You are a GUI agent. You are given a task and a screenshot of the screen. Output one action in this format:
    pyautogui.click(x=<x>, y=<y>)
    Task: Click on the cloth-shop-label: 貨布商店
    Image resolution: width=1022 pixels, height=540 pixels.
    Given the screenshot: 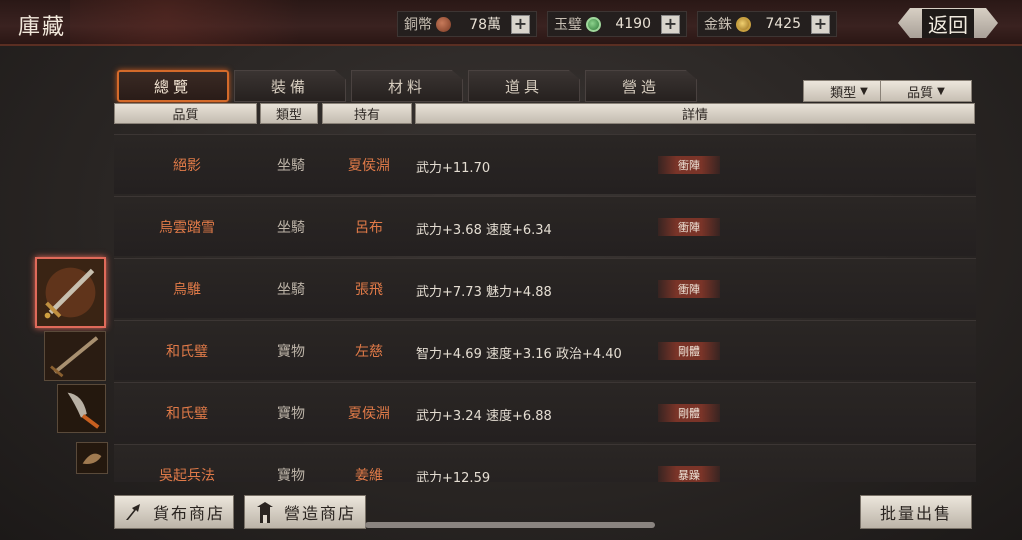 What is the action you would take?
    pyautogui.click(x=188, y=513)
    